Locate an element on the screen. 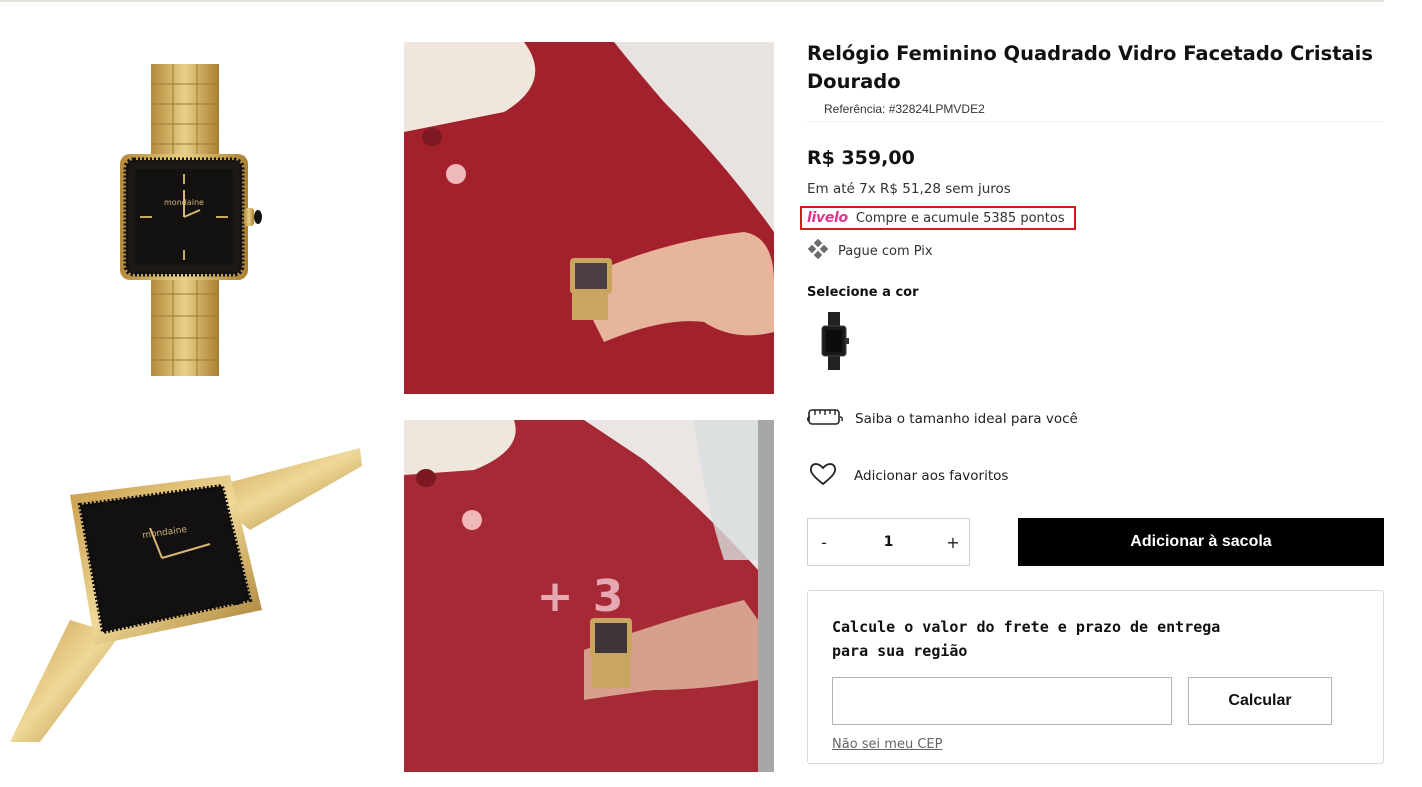 This screenshot has width=1422, height=787. size-guide-text: Saiba o tamanho ideal para você is located at coordinates (966, 419).